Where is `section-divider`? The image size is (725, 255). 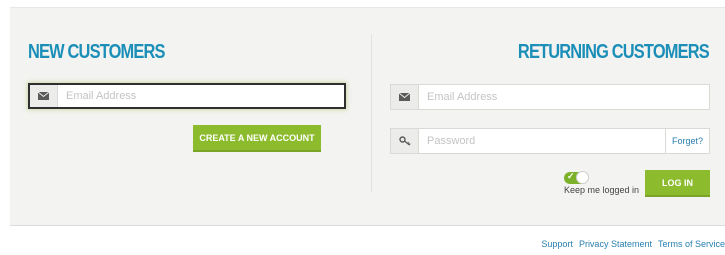 section-divider is located at coordinates (371, 113).